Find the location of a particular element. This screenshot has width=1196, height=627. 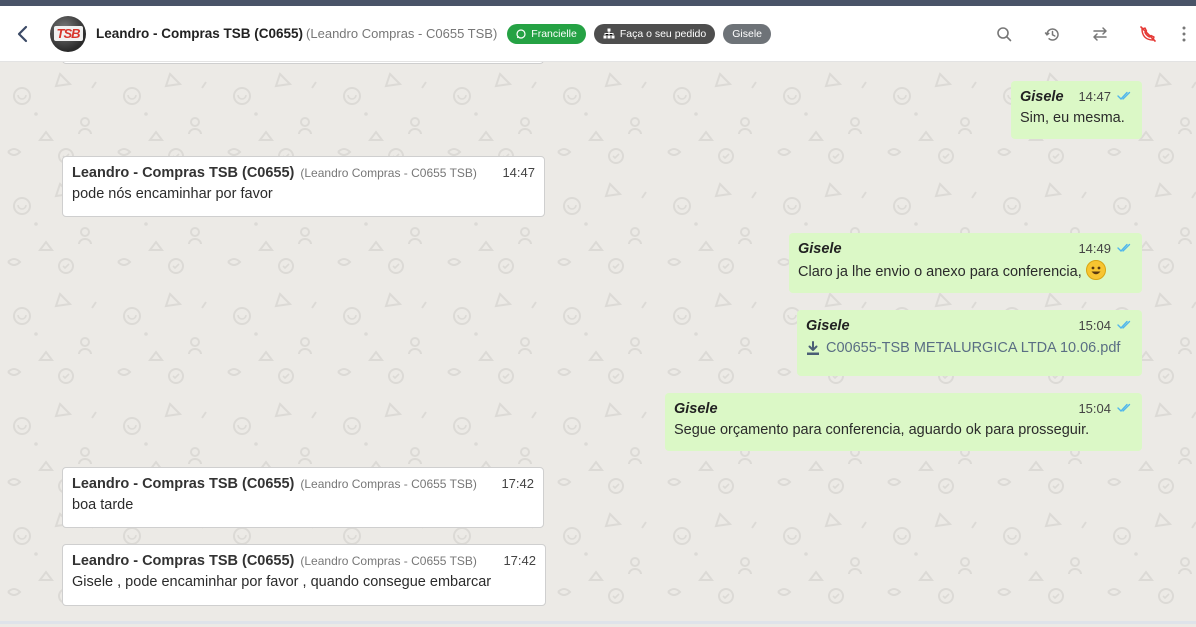

chevron-left-icon is located at coordinates (22, 33).